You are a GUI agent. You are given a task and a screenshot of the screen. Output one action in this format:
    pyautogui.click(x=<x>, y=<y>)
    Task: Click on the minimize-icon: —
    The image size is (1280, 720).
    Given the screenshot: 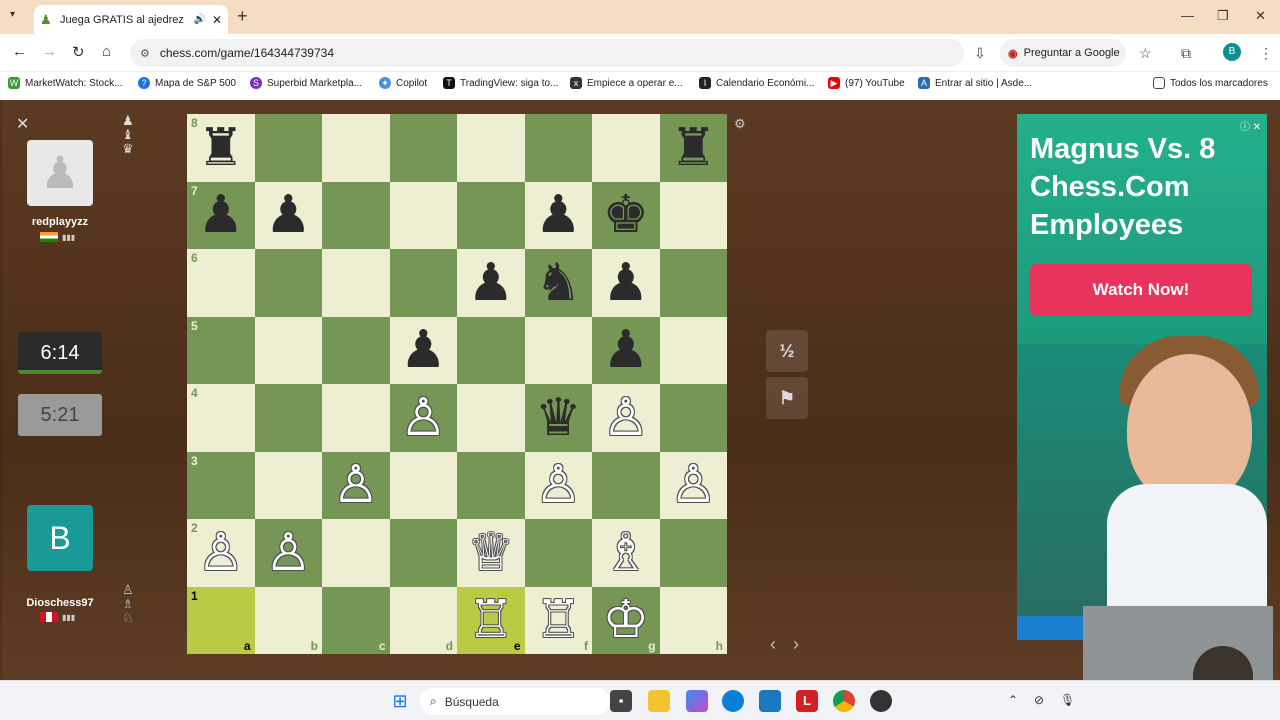 What is the action you would take?
    pyautogui.click(x=1187, y=15)
    